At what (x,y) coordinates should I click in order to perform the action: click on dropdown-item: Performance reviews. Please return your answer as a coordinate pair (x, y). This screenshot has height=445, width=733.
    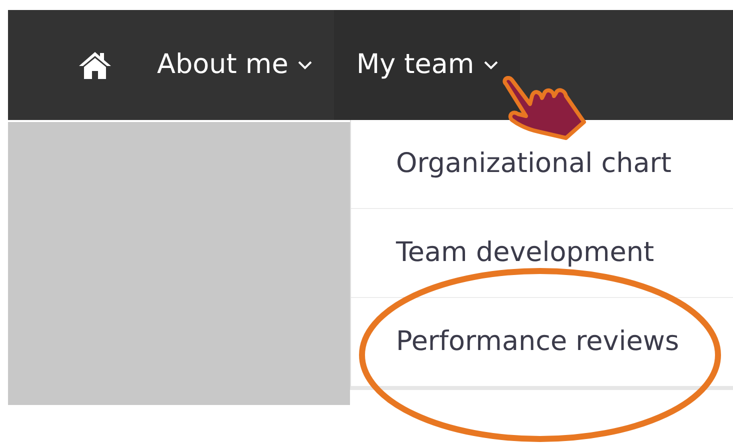
    Looking at the image, I should click on (538, 342).